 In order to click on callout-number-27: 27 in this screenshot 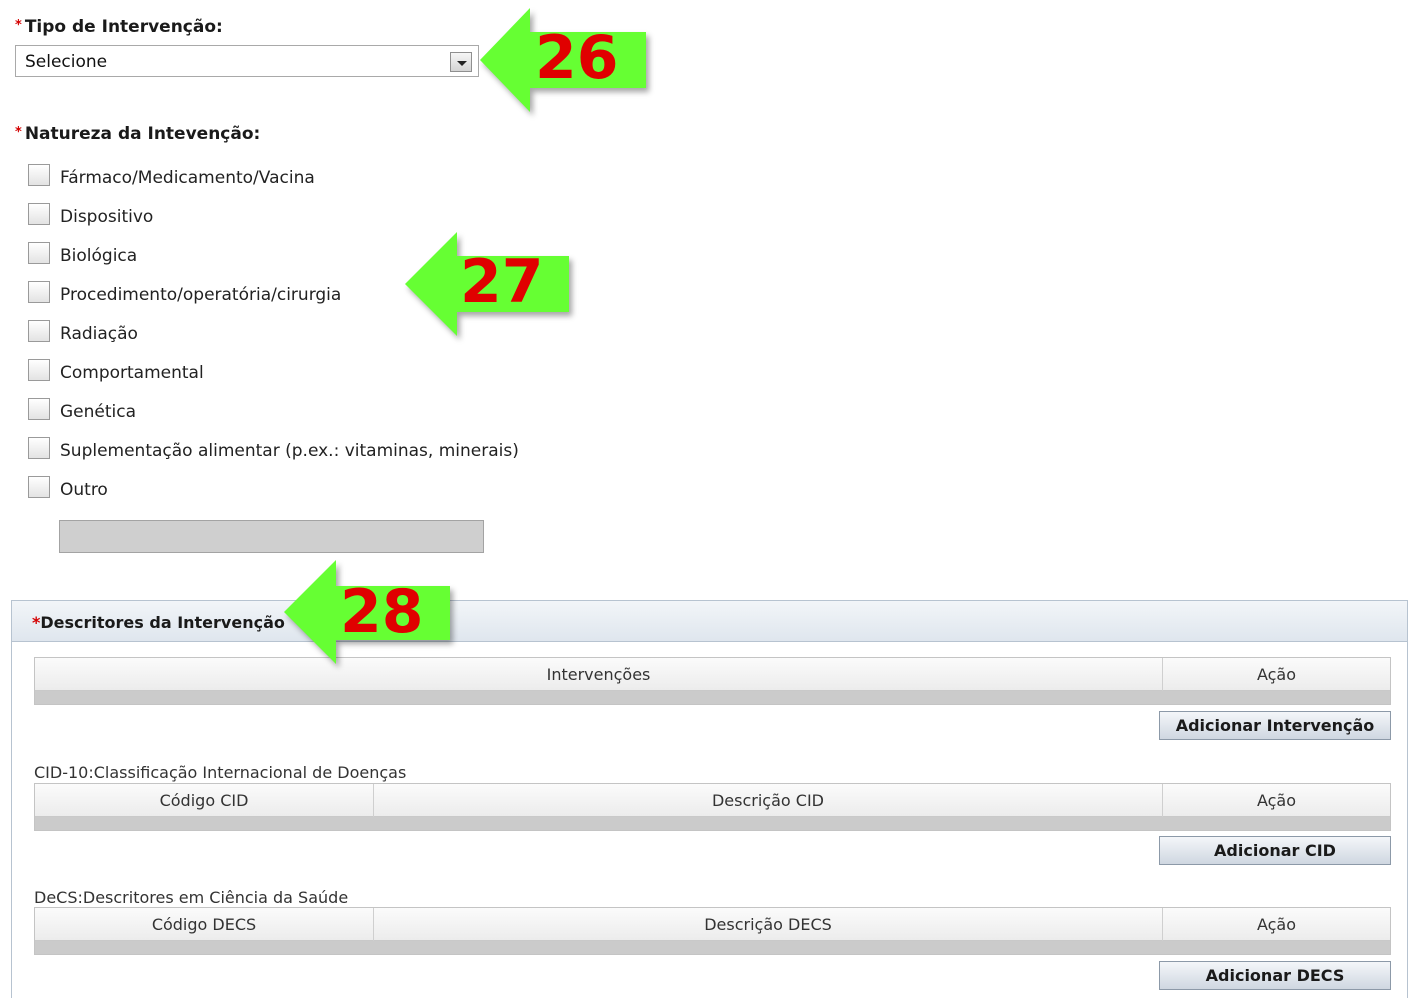, I will do `click(502, 282)`.